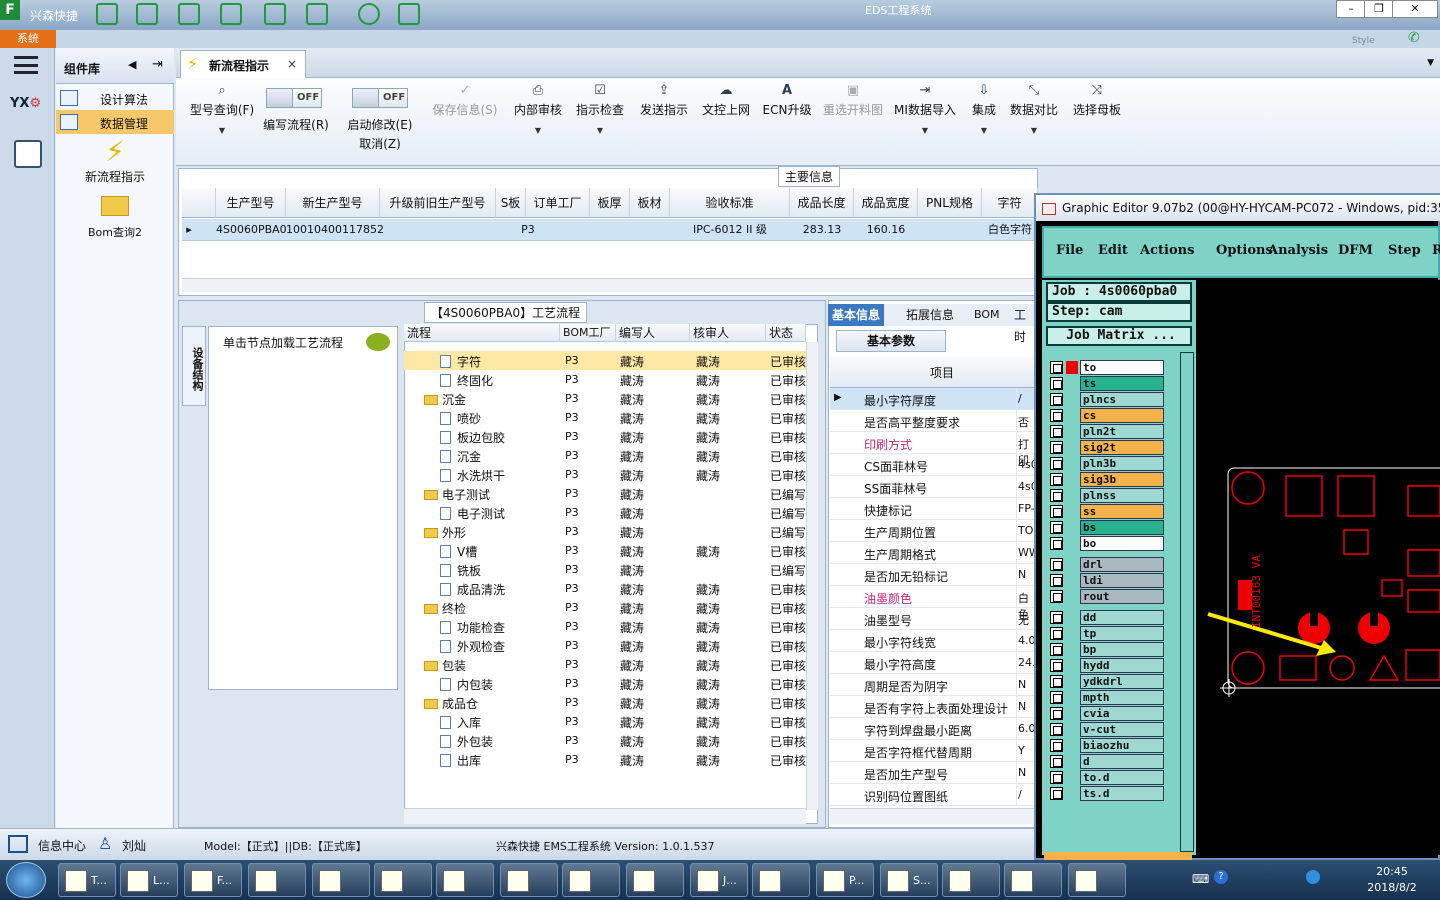 The height and width of the screenshot is (900, 1440). I want to click on close-box-icon, so click(1049, 209).